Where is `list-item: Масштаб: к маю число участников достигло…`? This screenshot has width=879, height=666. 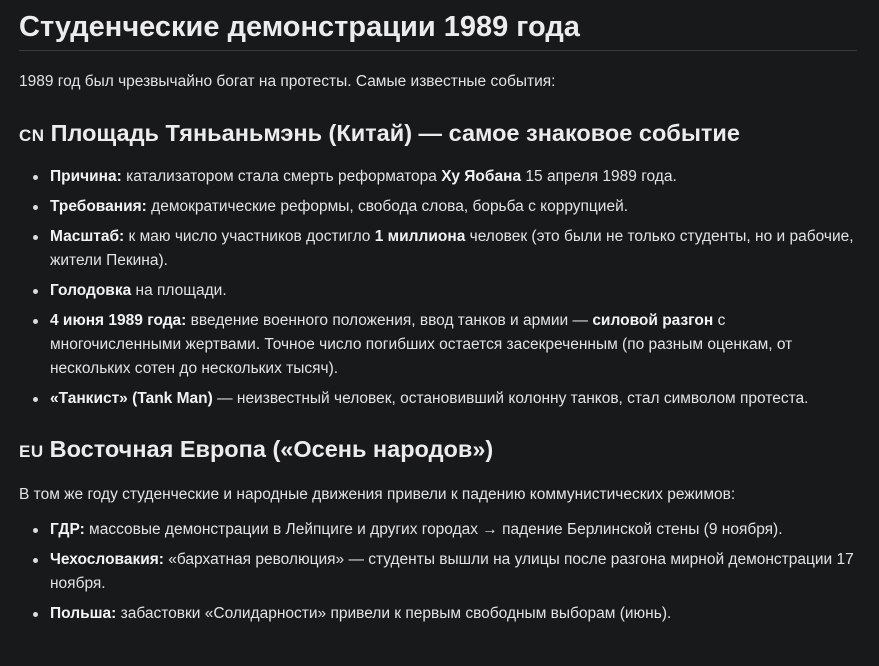
list-item: Масштаб: к маю число участников достигло… is located at coordinates (445, 249).